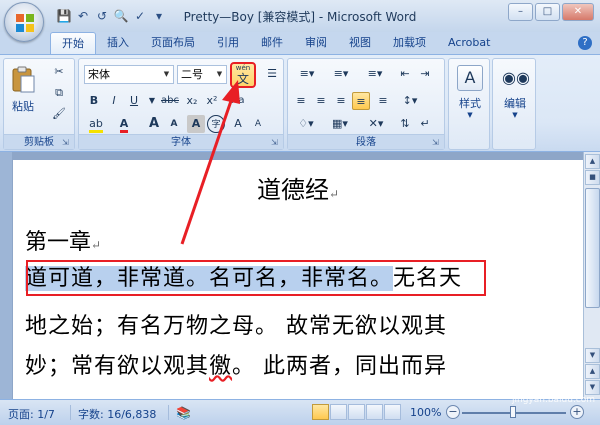 The width and height of the screenshot is (600, 425). What do you see at coordinates (117, 366) in the screenshot?
I see `text-line-3-pre: 妙；常有欲以观其` at bounding box center [117, 366].